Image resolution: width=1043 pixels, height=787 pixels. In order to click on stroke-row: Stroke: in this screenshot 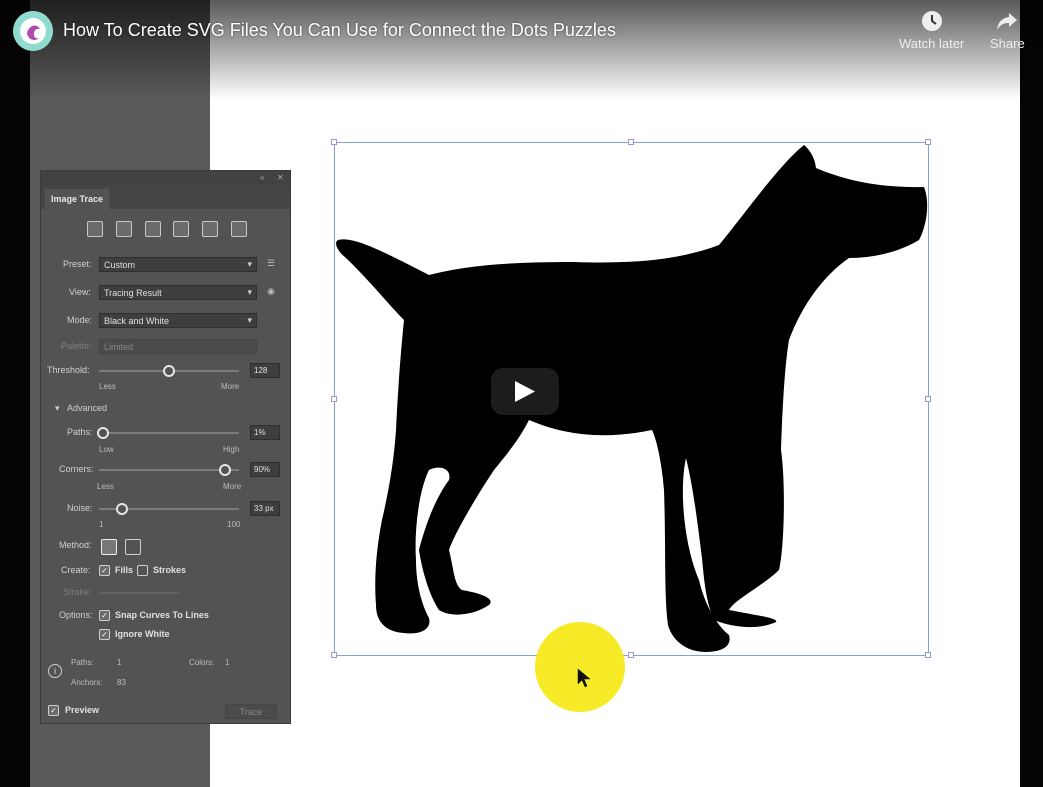, I will do `click(165, 593)`.